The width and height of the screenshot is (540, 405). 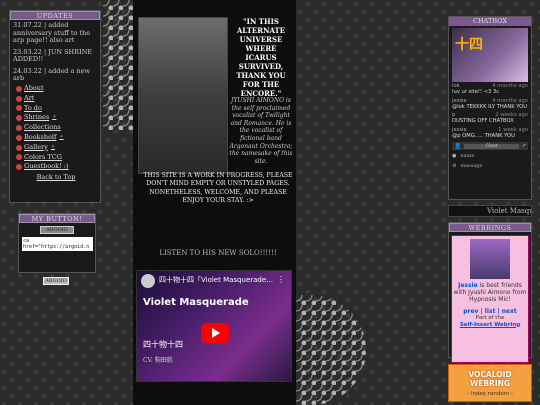 What do you see at coordinates (36, 146) in the screenshot?
I see `nav-label: Gallery` at bounding box center [36, 146].